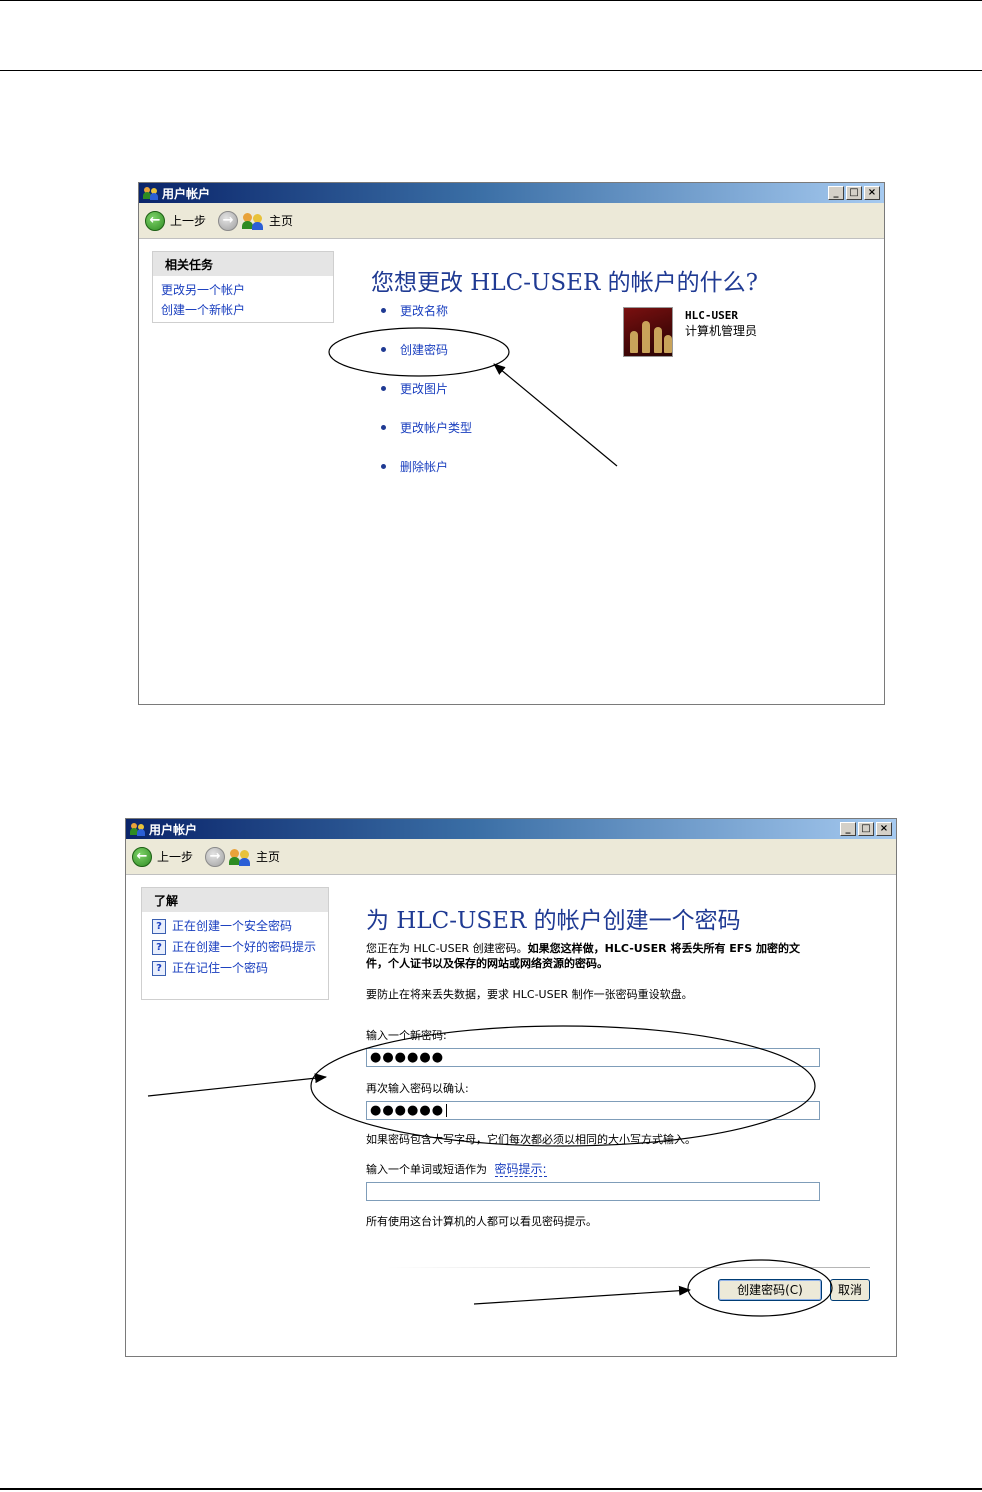 This screenshot has width=982, height=1492. What do you see at coordinates (593, 1191) in the screenshot?
I see `password-hint-input` at bounding box center [593, 1191].